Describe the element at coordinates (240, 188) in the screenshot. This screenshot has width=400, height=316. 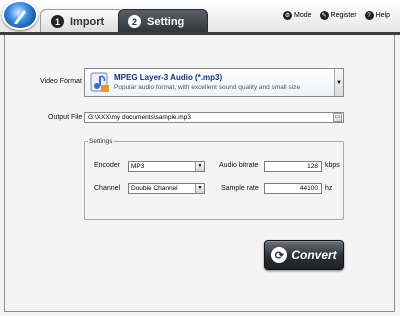
I see `samplerate-label: Sample rate` at that location.